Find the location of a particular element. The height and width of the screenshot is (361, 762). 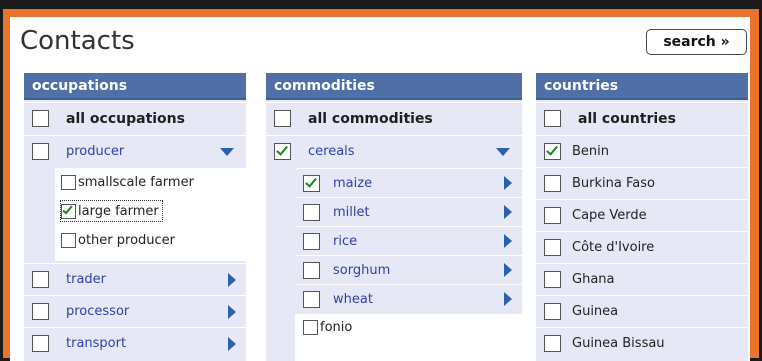

large-farmer-checkbox is located at coordinates (68, 211).